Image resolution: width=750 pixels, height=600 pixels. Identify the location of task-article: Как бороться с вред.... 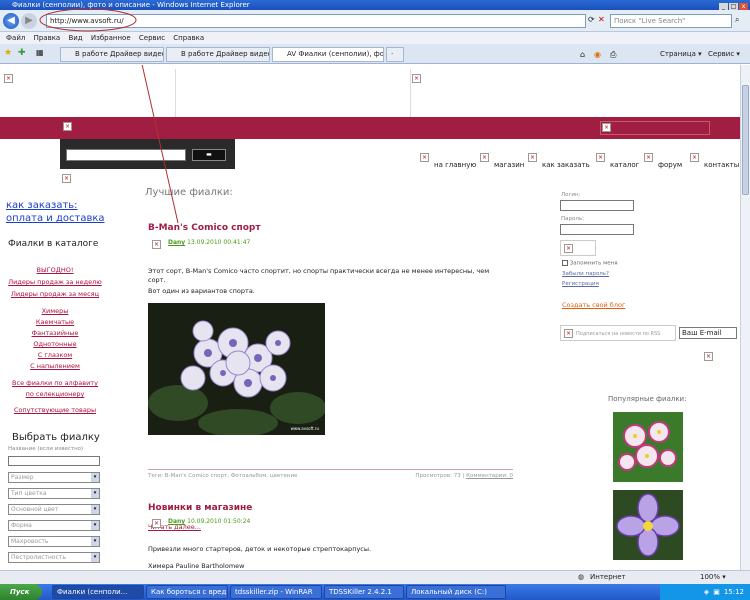
(187, 592).